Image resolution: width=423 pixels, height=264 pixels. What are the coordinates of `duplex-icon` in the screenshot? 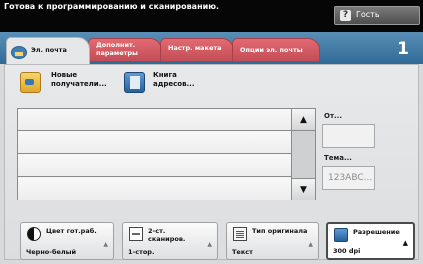 It's located at (136, 234).